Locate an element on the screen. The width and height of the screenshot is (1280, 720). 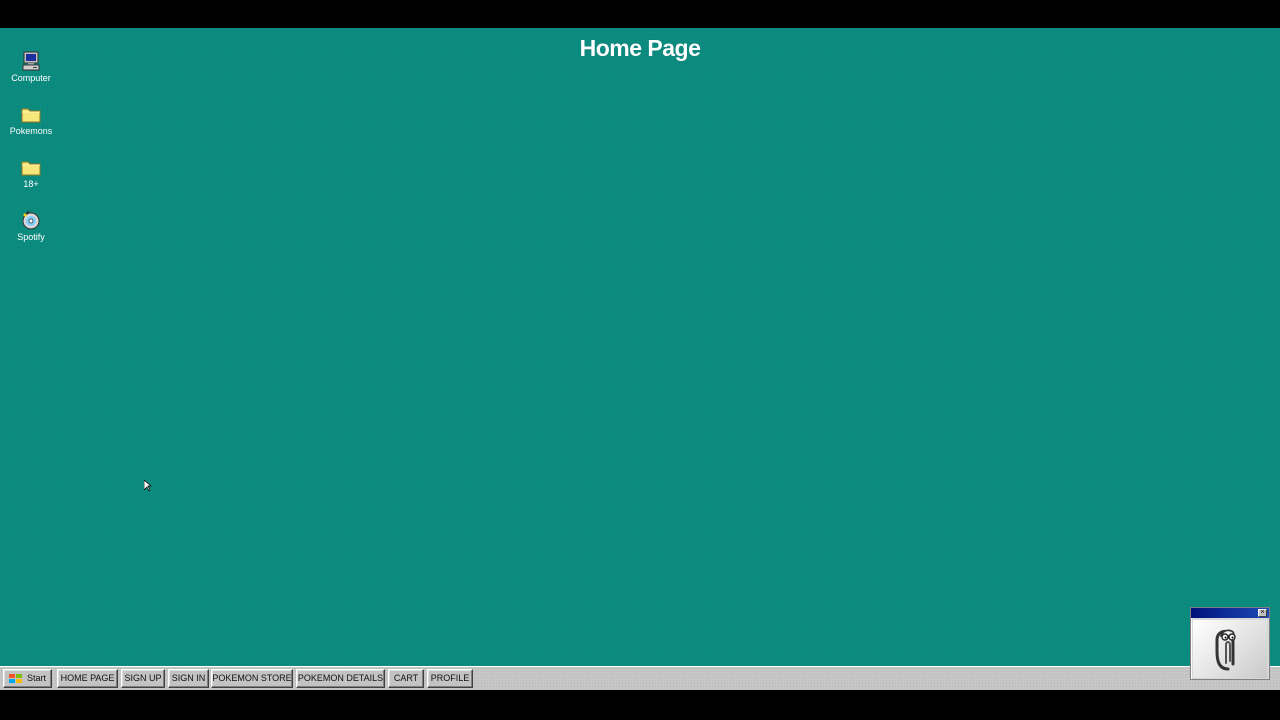
start-button: Start is located at coordinates (27, 678).